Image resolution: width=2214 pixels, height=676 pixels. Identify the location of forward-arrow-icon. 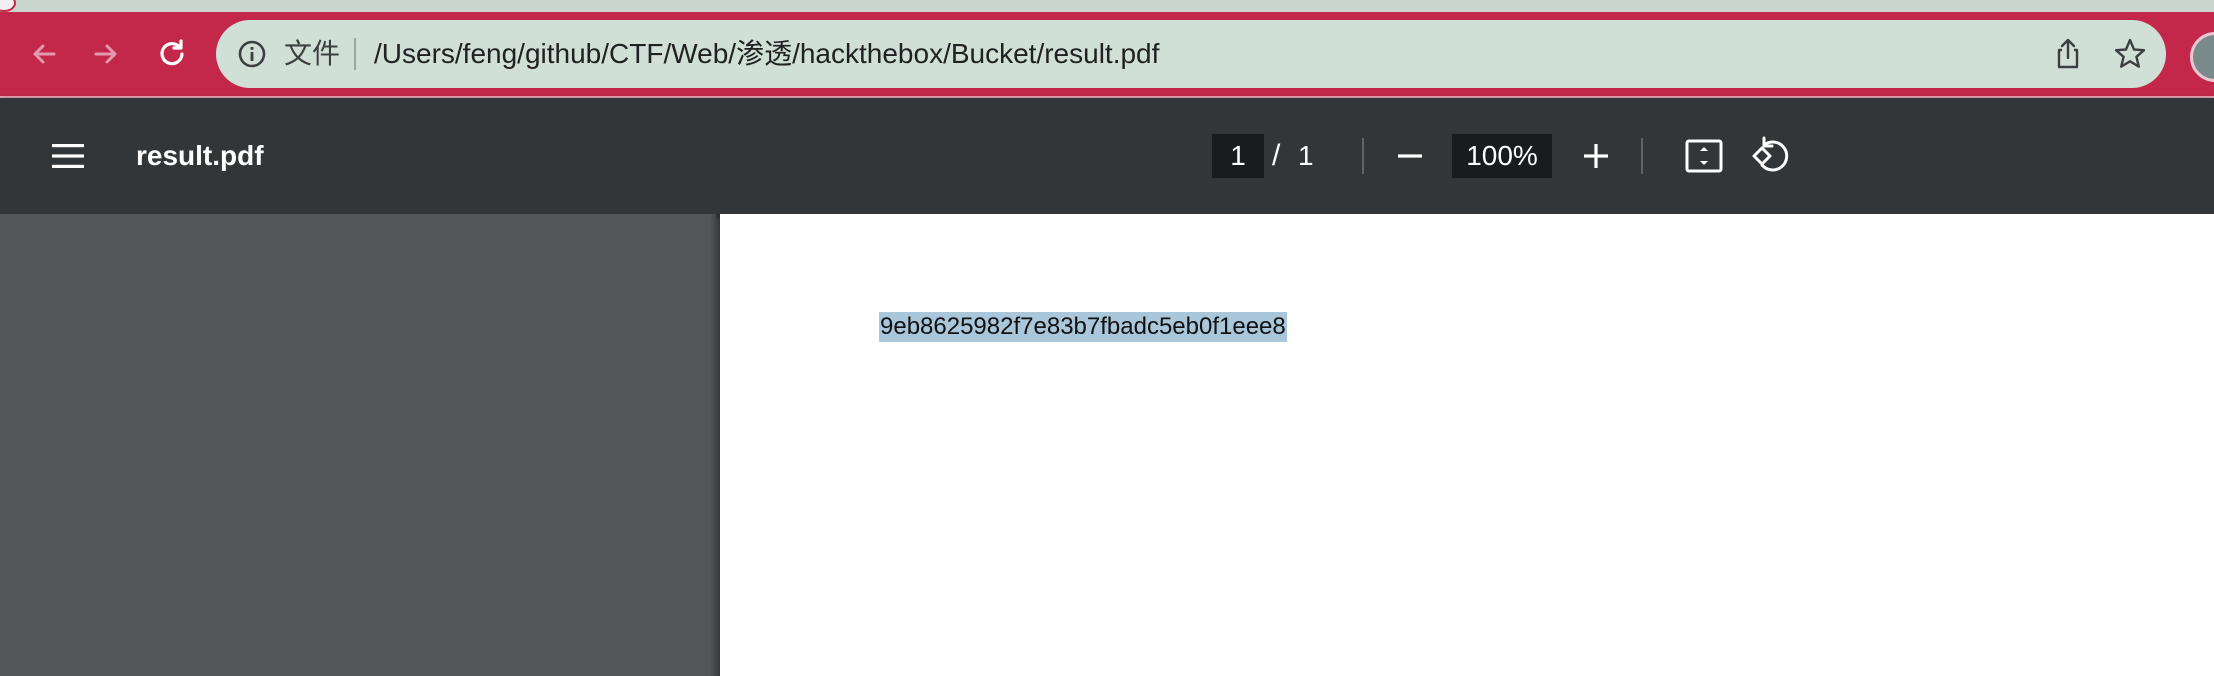
(105, 54).